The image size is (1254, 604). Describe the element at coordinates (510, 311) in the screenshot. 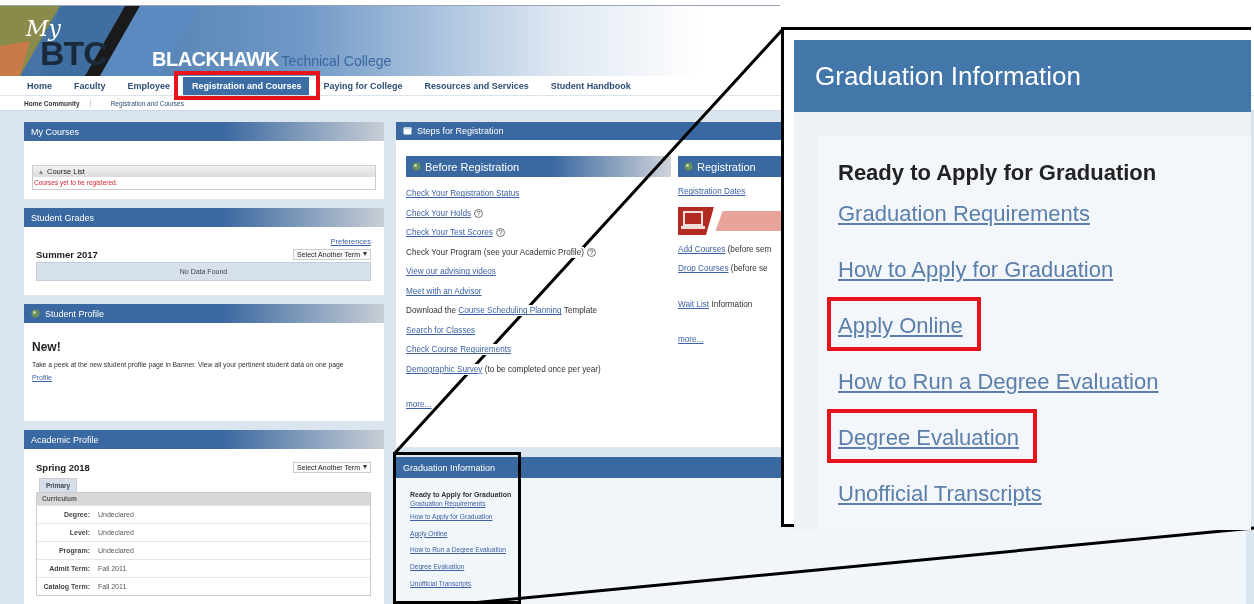

I see `step-link: Course Scheduling Planning` at that location.